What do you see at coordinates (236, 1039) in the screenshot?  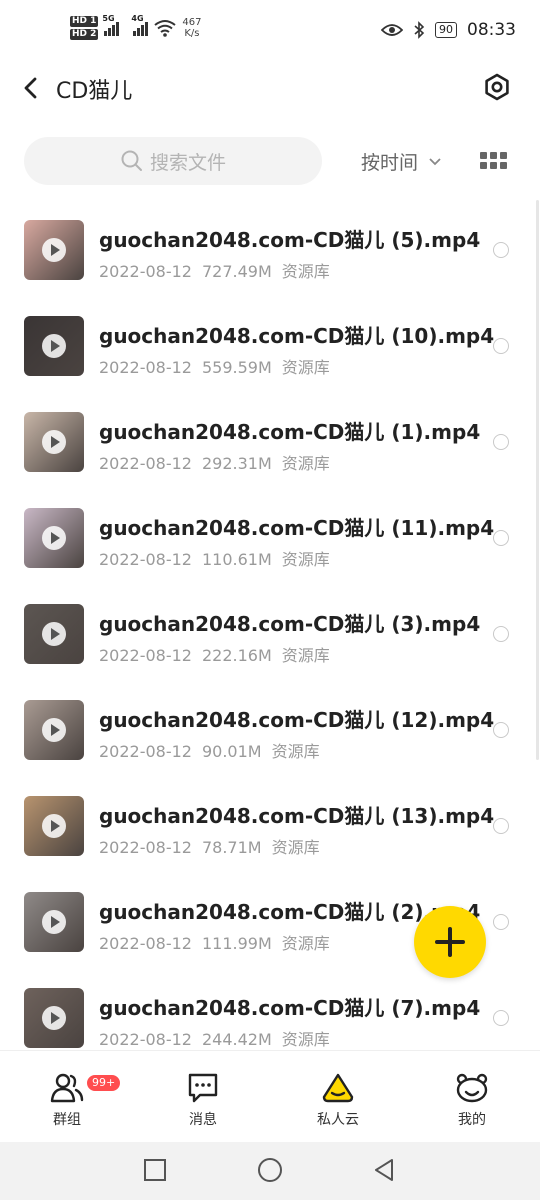 I see `file-size: 244.42M` at bounding box center [236, 1039].